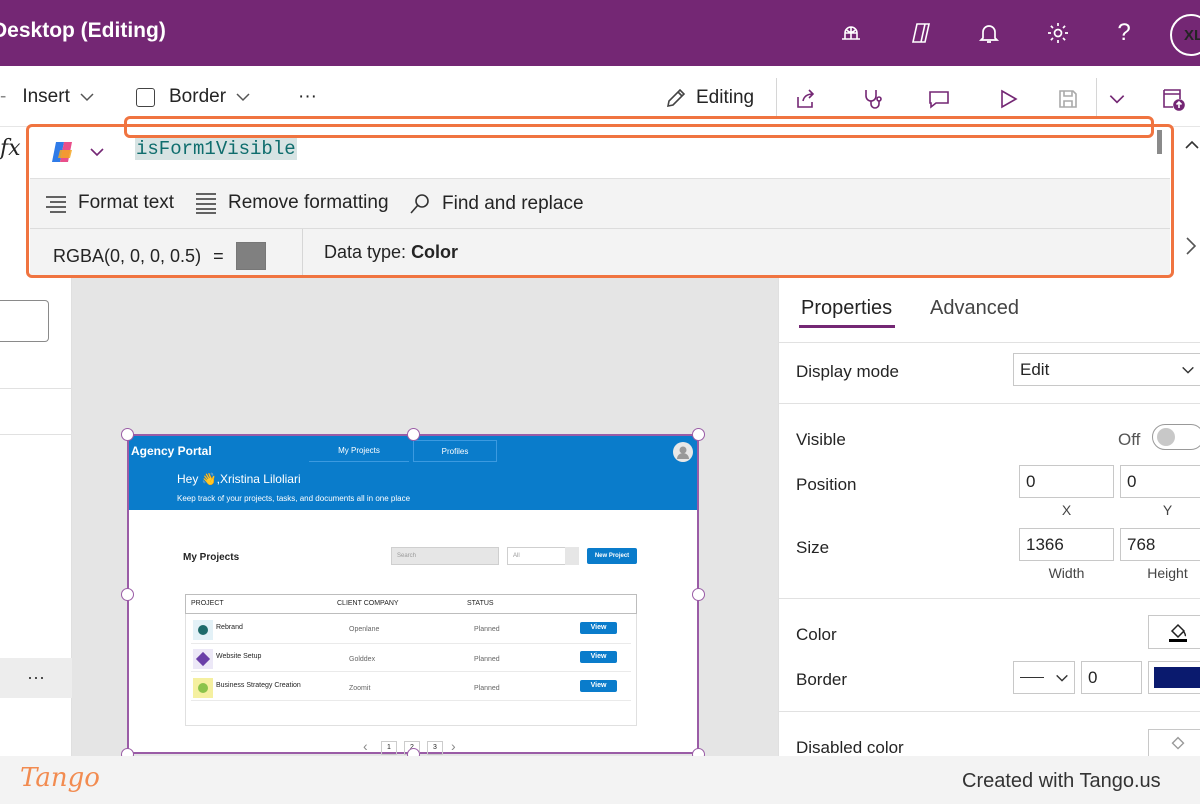 Image resolution: width=1200 pixels, height=804 pixels. I want to click on preview-column-header: STATUS, so click(480, 603).